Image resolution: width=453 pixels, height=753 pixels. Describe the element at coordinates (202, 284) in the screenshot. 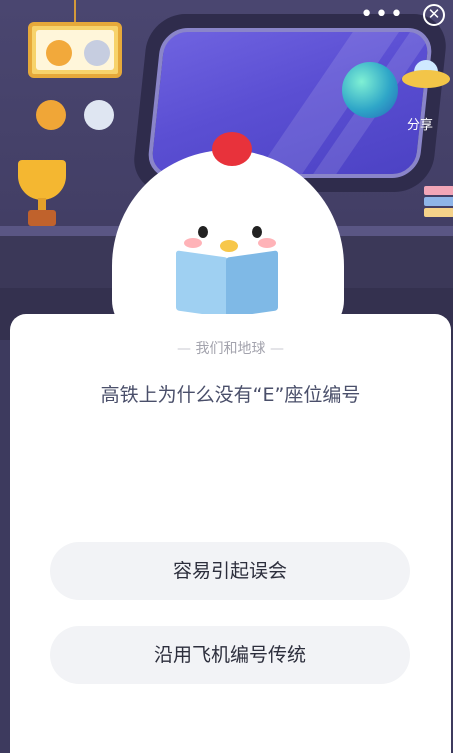

I see `open-book-left` at that location.